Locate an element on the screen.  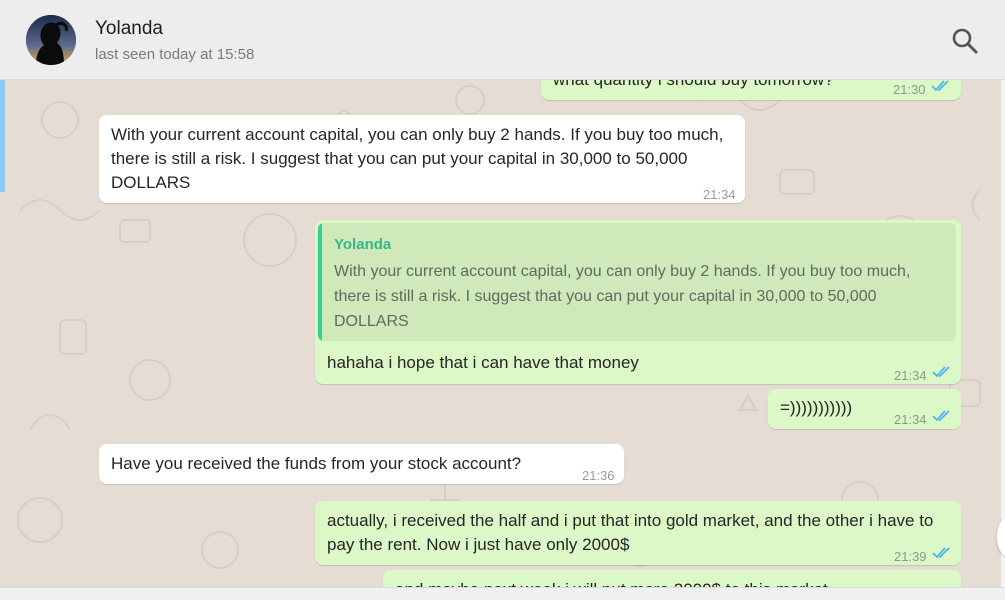
avatar-silhouette-icon is located at coordinates (51, 40).